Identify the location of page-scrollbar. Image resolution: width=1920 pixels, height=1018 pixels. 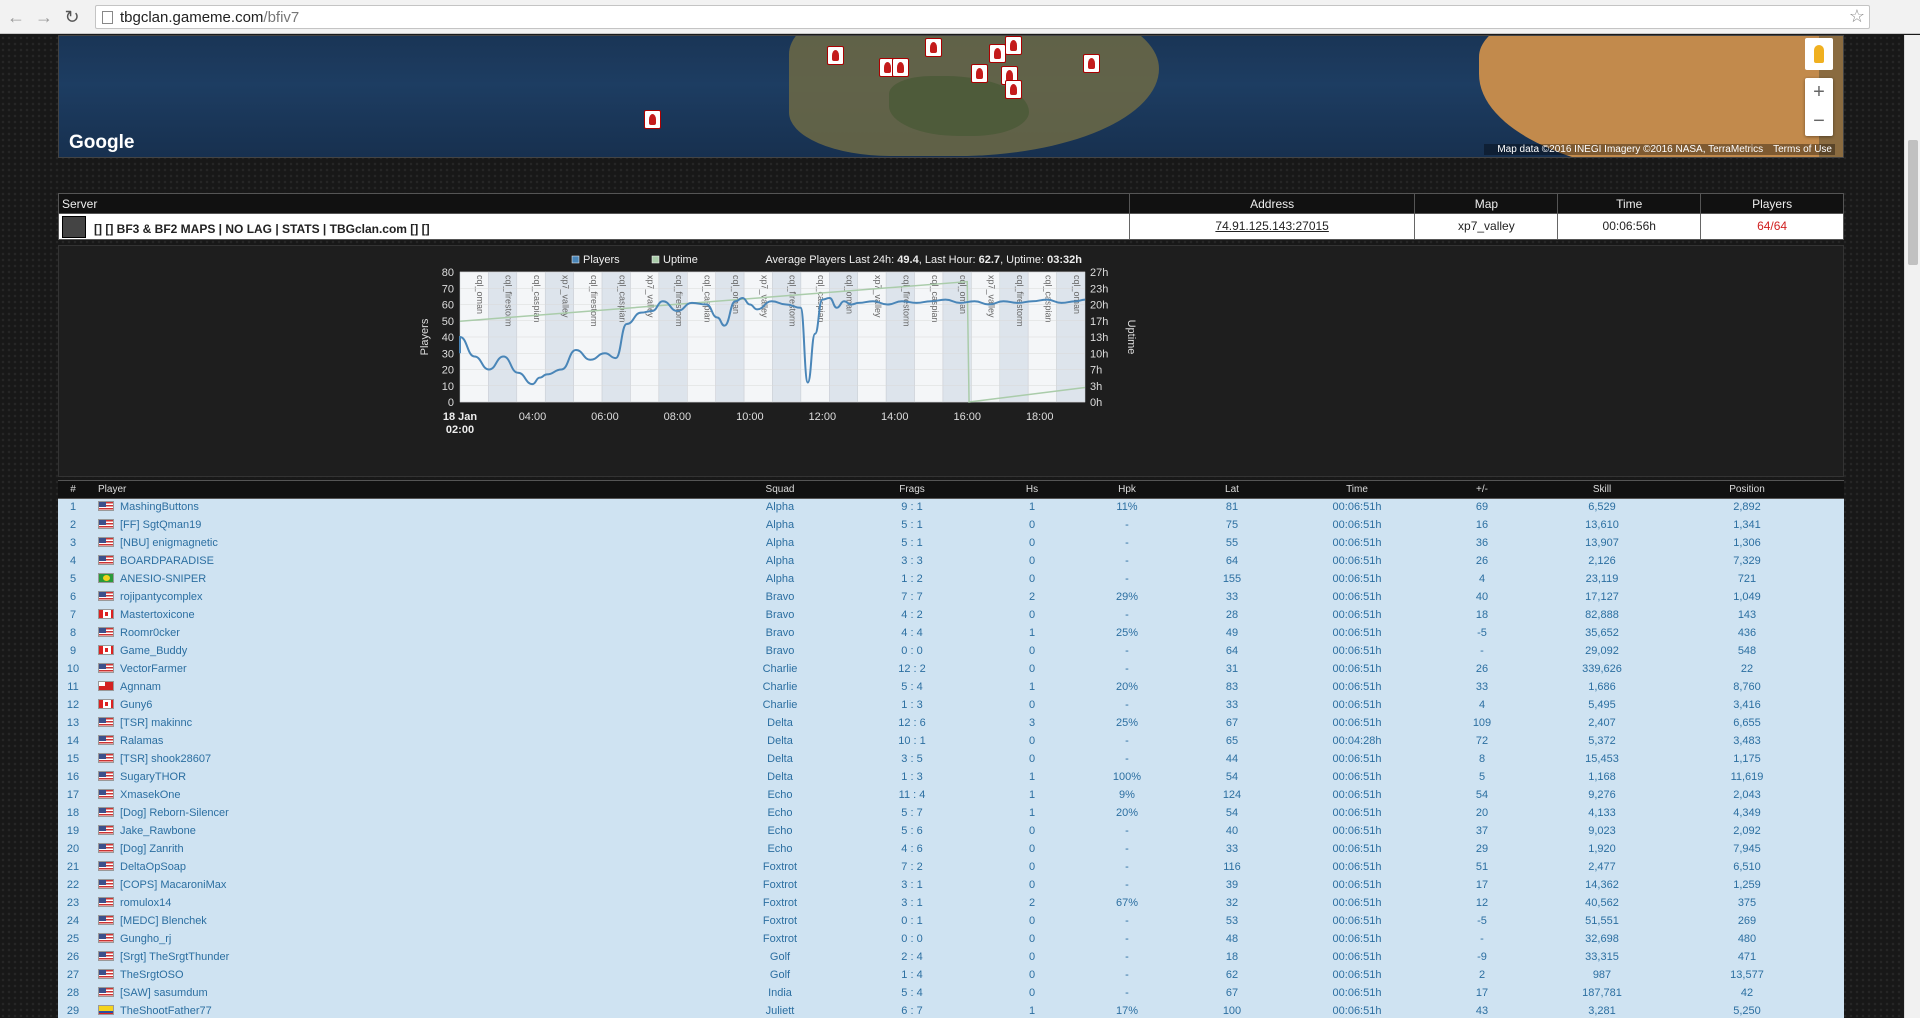
(1912, 526).